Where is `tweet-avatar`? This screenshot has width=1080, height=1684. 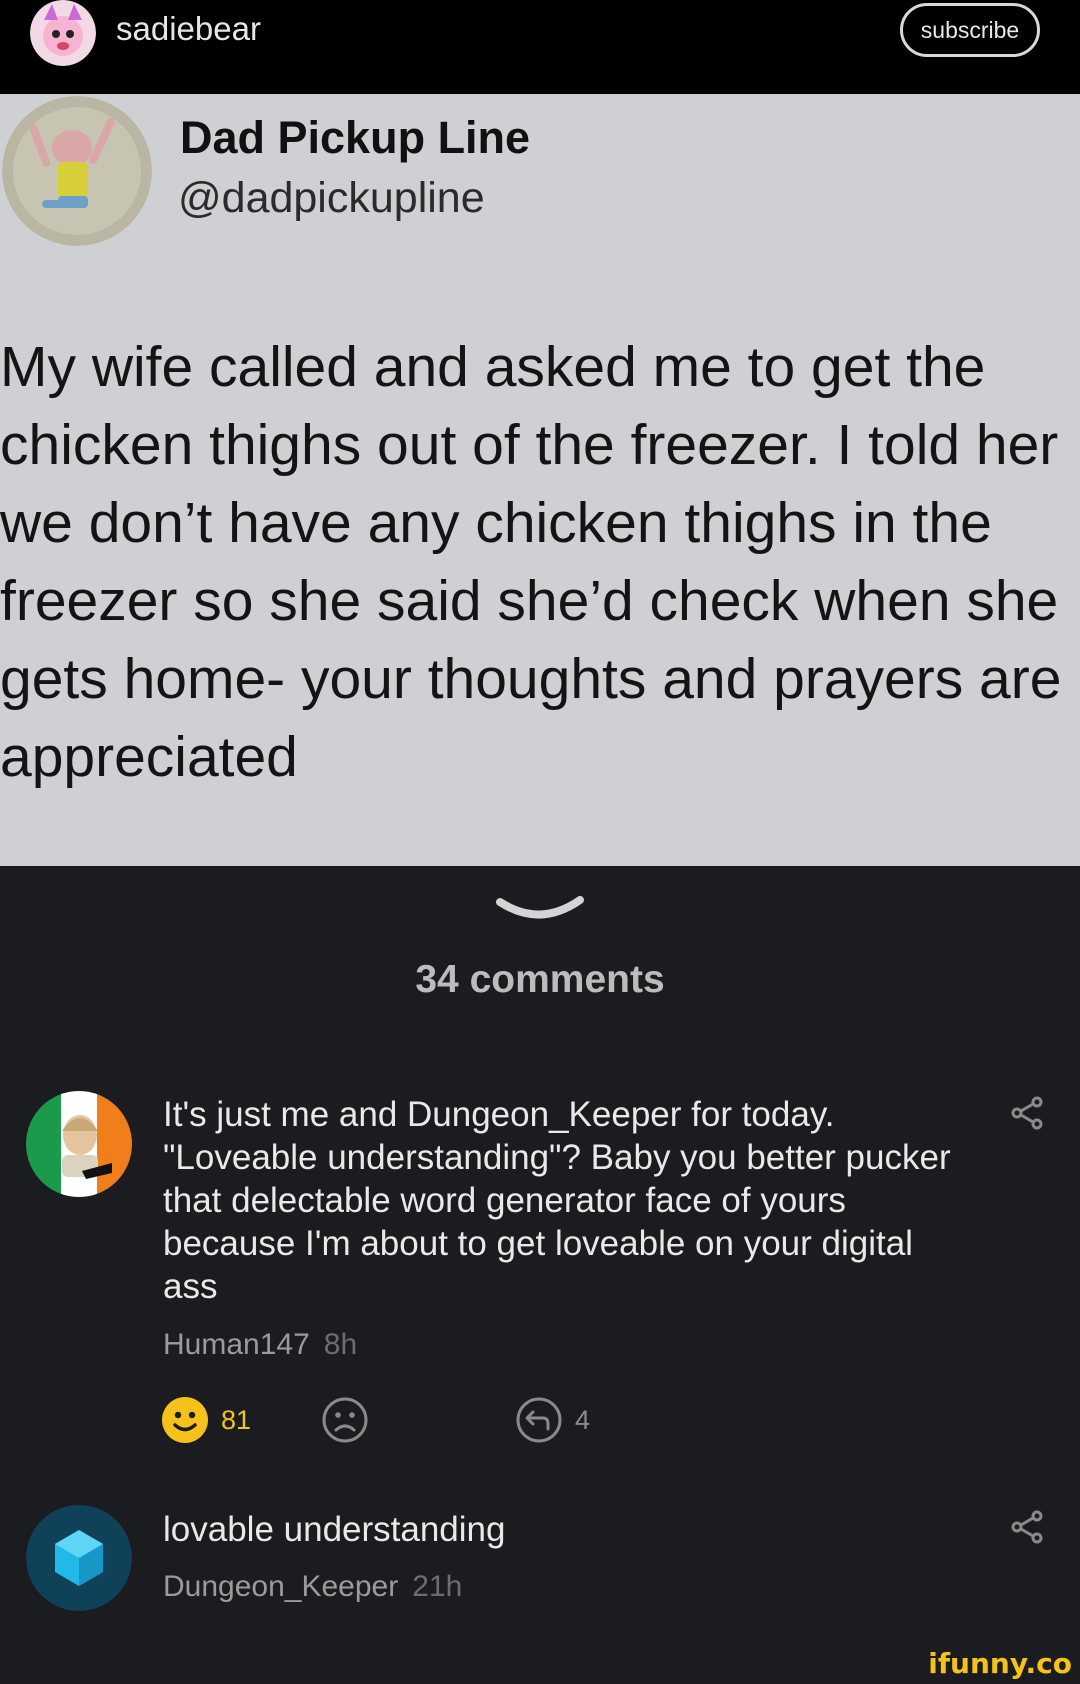 tweet-avatar is located at coordinates (77, 171).